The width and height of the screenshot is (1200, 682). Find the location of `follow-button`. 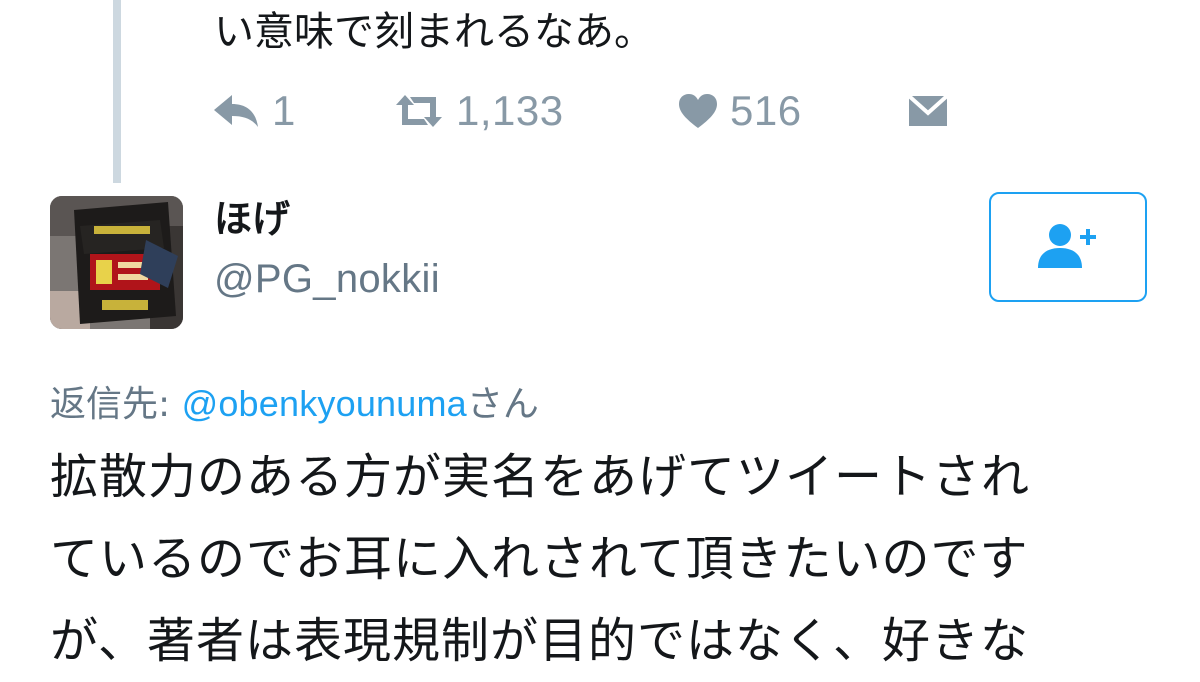

follow-button is located at coordinates (1068, 247).